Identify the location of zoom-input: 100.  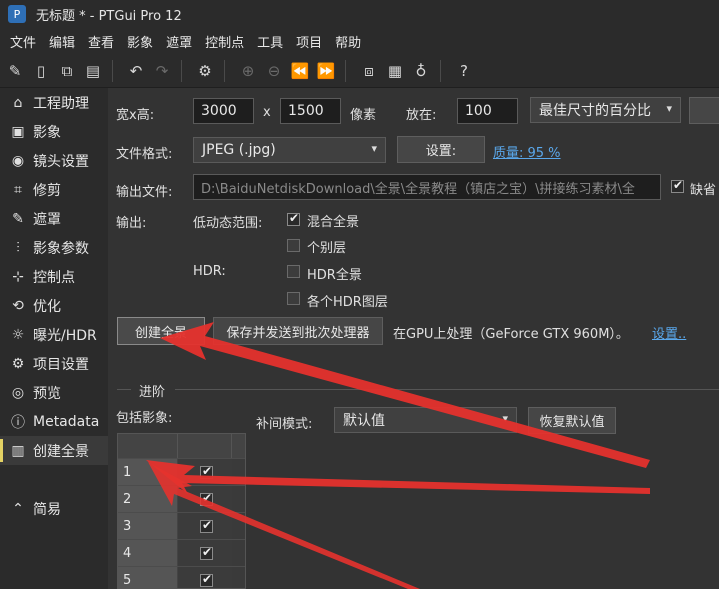
(487, 111).